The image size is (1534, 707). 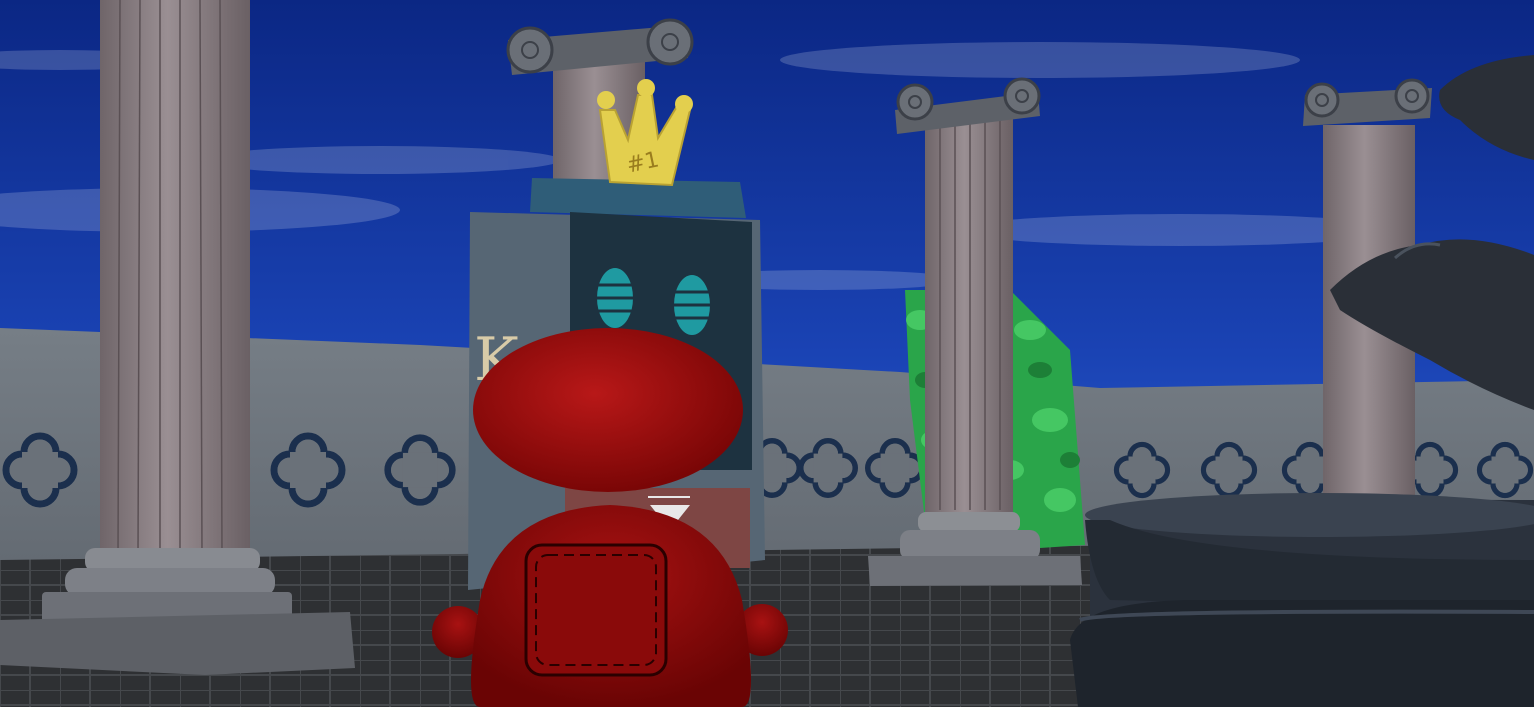 I want to click on character-head, so click(x=608, y=410).